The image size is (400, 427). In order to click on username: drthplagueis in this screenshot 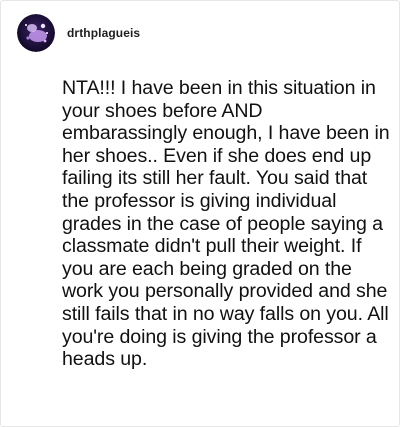, I will do `click(103, 33)`.